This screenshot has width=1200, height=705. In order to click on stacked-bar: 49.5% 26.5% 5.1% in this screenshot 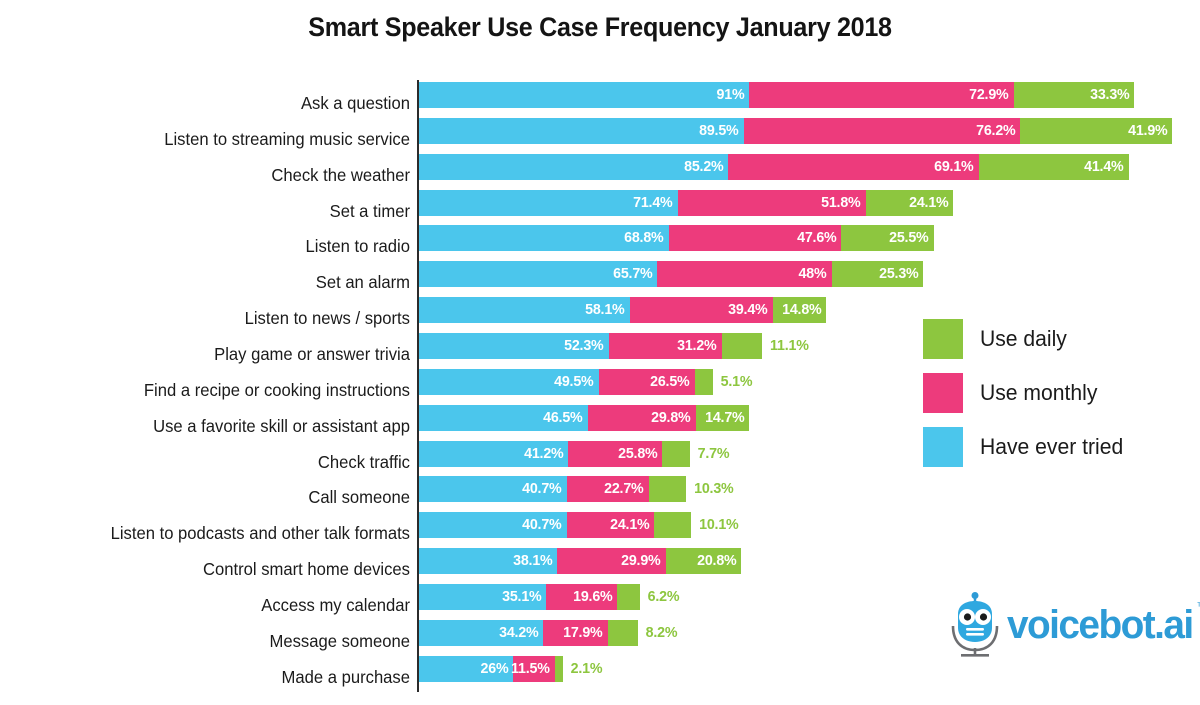, I will do `click(586, 381)`.